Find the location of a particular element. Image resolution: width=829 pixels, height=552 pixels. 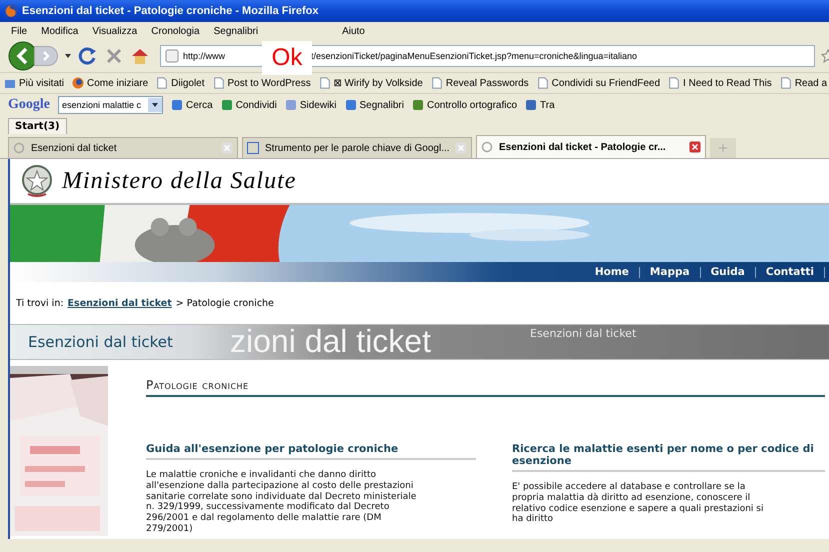

window-title: Esenzioni dal ticket - Patologie croniche - Mozilla Firefox is located at coordinates (170, 11).